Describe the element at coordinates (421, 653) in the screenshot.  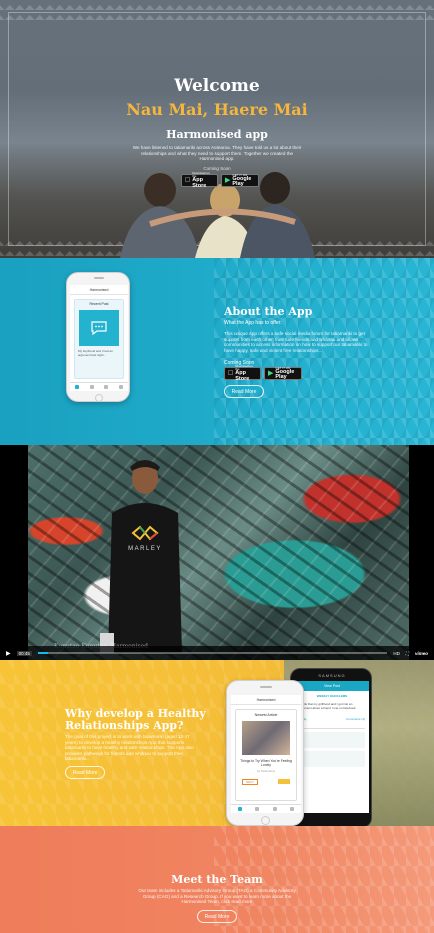
I see `vimeo-logo: vimeo` at that location.